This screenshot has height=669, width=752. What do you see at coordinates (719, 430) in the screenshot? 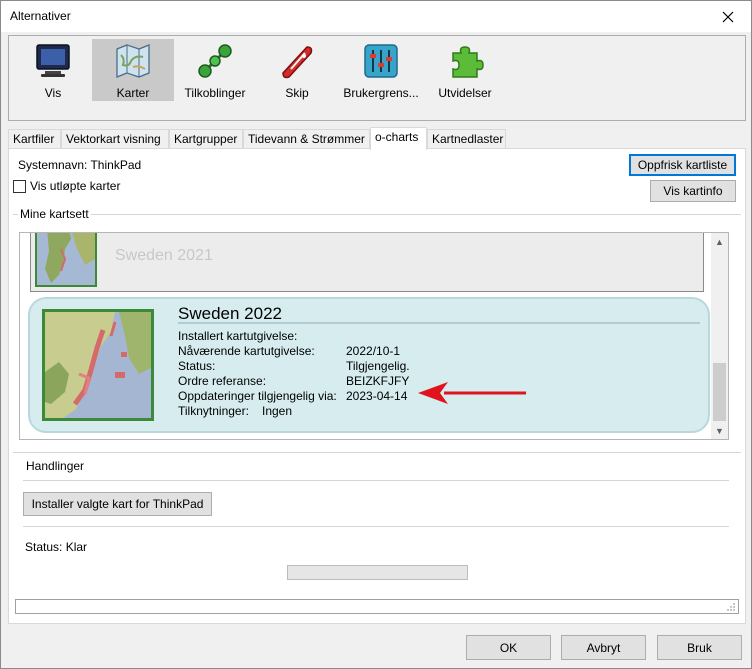
I see `scroll-down-icon: ▼` at bounding box center [719, 430].